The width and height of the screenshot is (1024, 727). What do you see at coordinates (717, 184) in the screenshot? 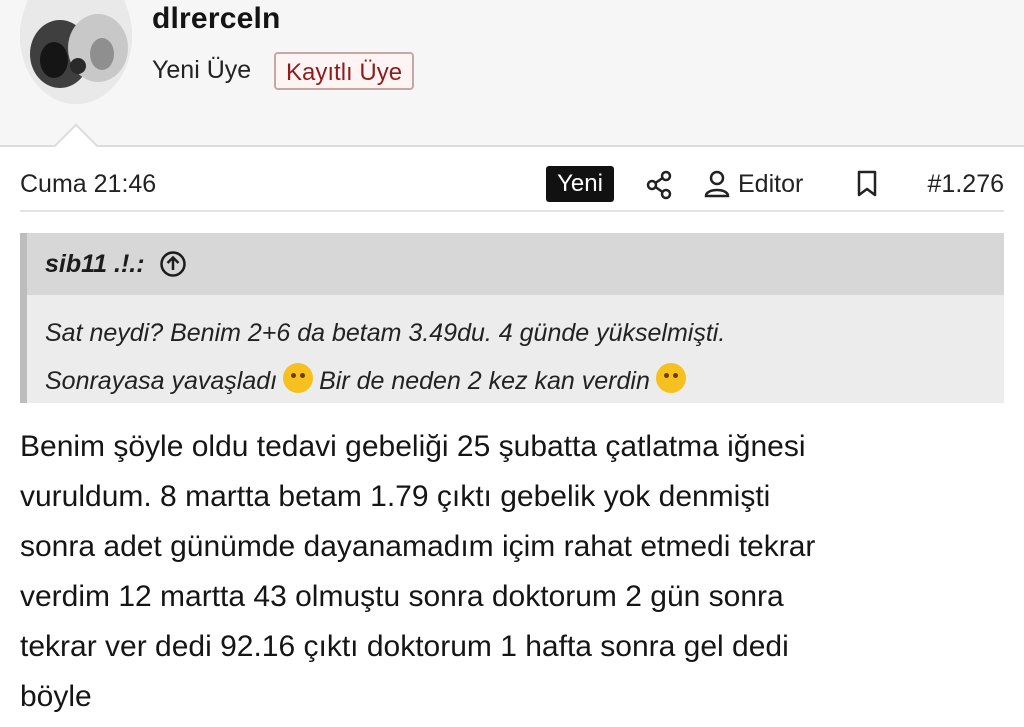
I see `user-icon` at bounding box center [717, 184].